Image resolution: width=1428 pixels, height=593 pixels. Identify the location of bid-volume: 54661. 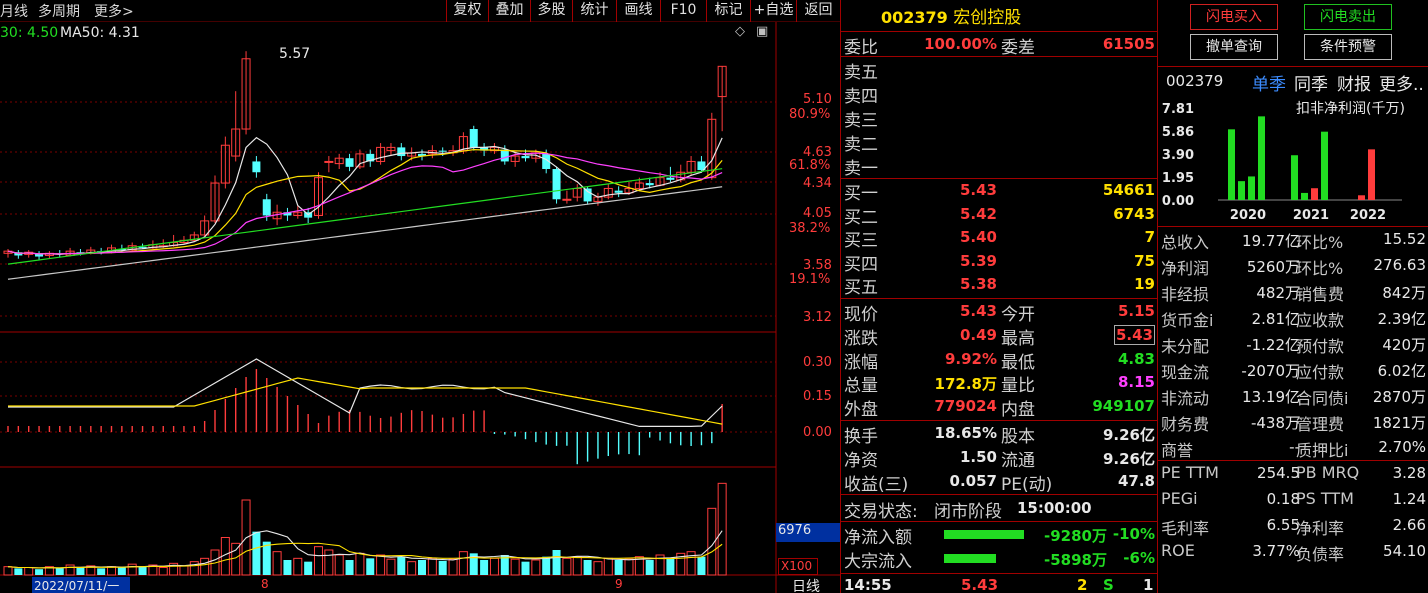
(1128, 190).